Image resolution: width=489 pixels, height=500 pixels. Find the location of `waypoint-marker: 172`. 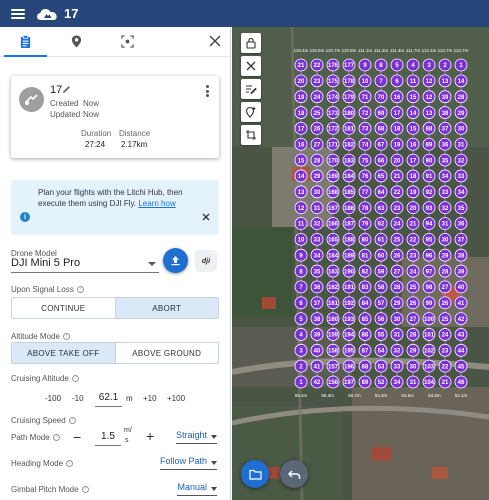

waypoint-marker: 172 is located at coordinates (333, 128).